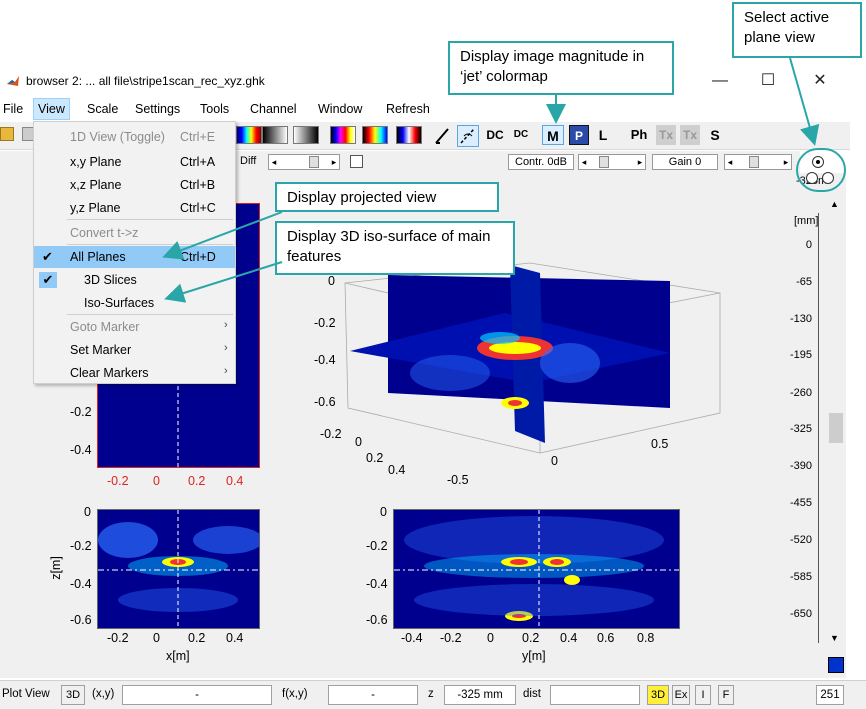 The width and height of the screenshot is (866, 709). Describe the element at coordinates (480, 695) in the screenshot. I see `z-field: -325 mm` at that location.